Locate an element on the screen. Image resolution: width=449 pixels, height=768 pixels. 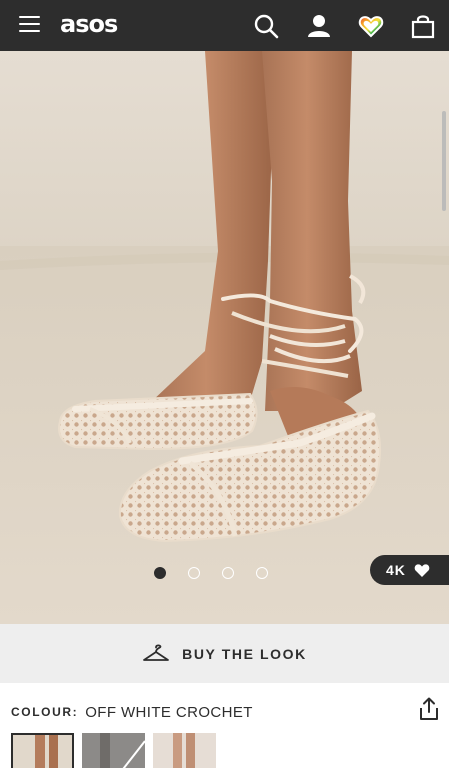
colour-info: COLOUR: OFF WHITE CROCHET is located at coordinates (132, 712).